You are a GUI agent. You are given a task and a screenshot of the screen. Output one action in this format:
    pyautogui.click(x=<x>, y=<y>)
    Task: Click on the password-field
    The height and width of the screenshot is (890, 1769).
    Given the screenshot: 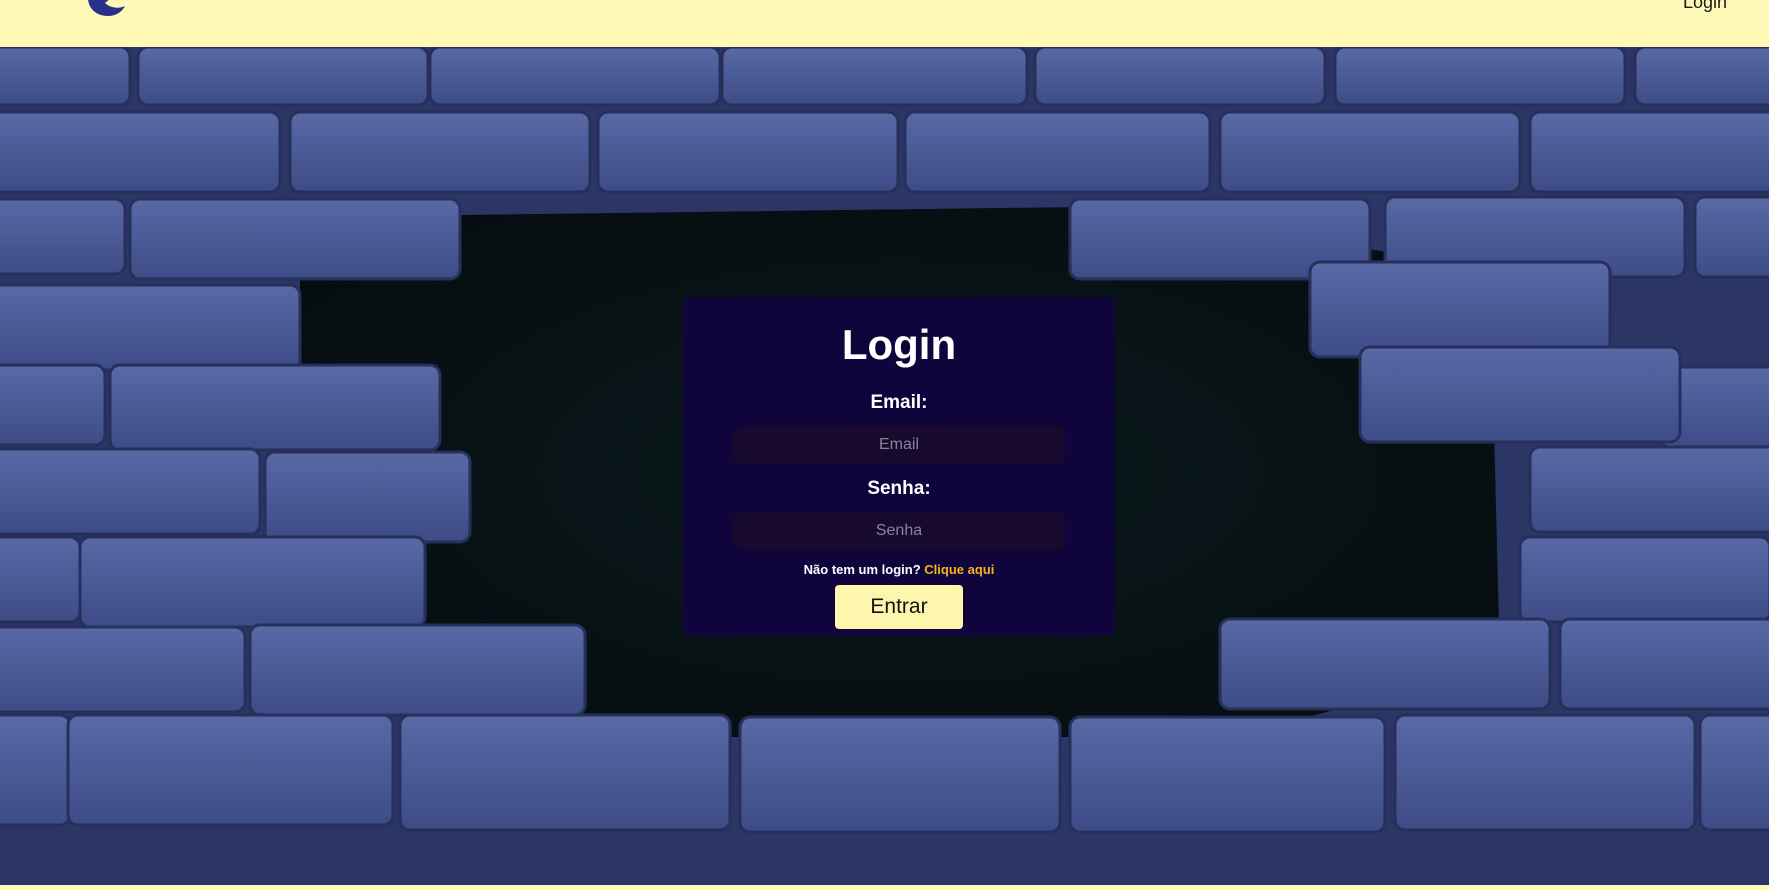 What is the action you would take?
    pyautogui.click(x=899, y=531)
    